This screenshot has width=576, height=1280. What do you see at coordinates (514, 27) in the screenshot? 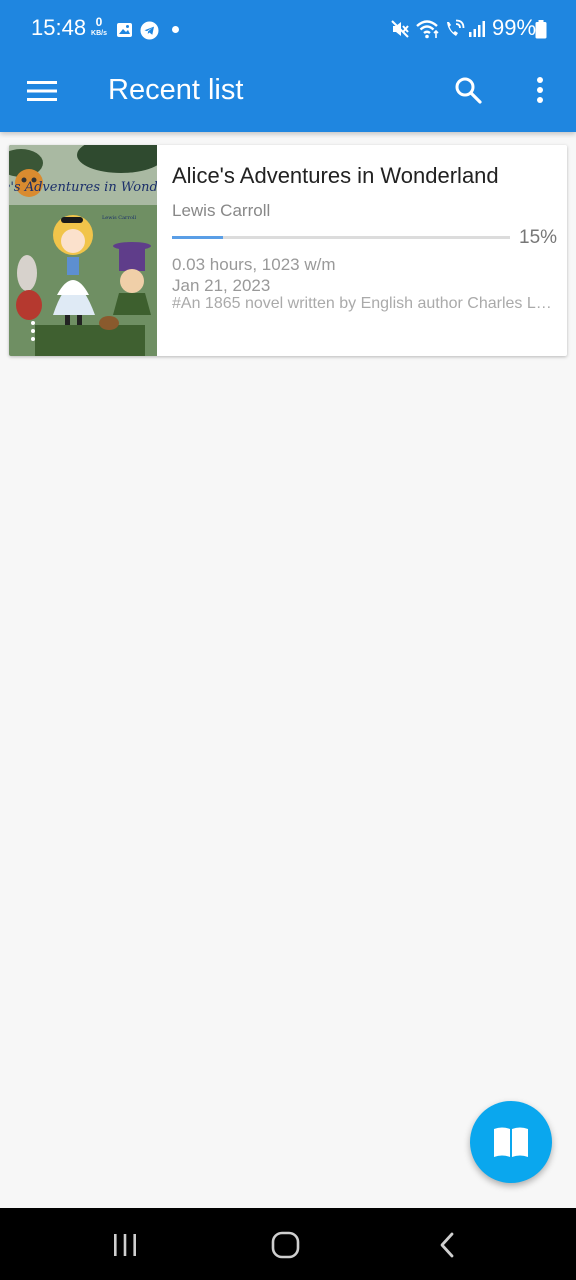
I see `battery-percent: 99%` at bounding box center [514, 27].